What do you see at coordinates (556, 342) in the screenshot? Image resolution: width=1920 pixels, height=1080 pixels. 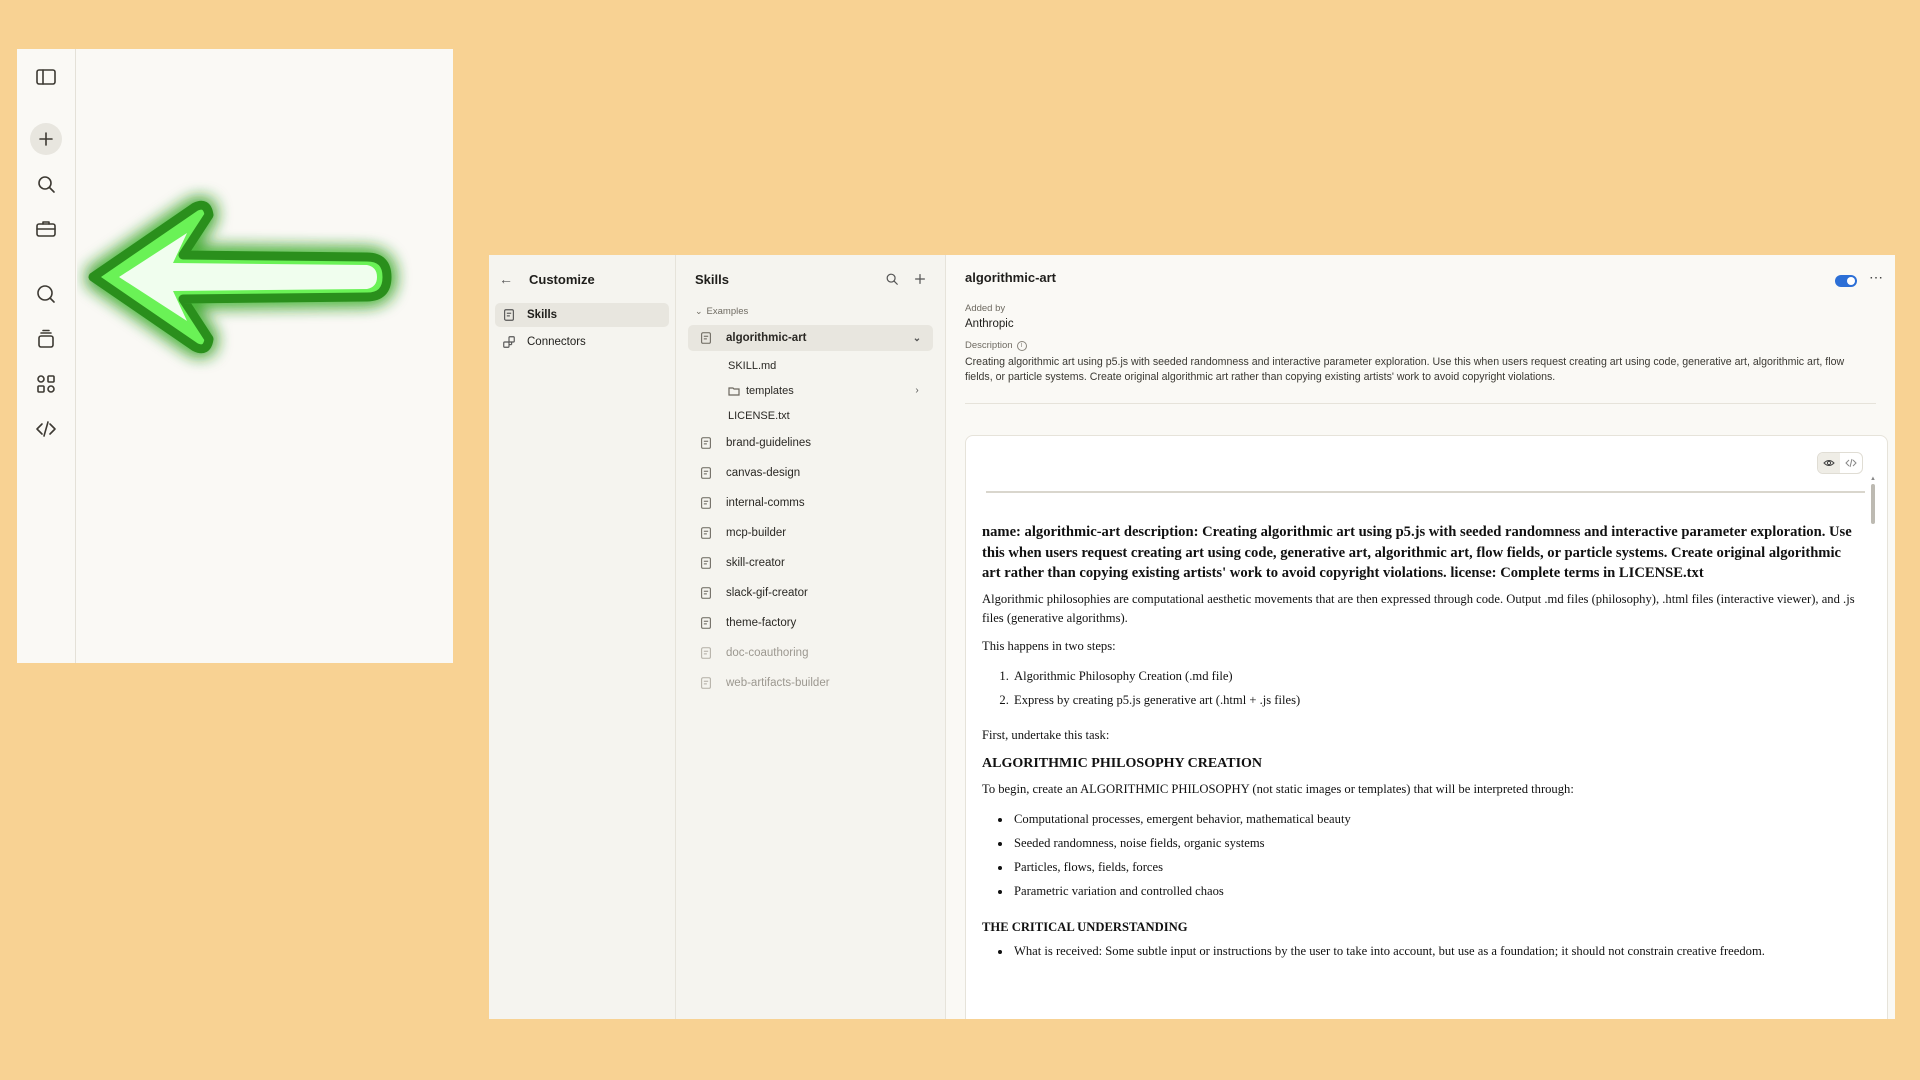 I see `nav-item-label: Connectors` at bounding box center [556, 342].